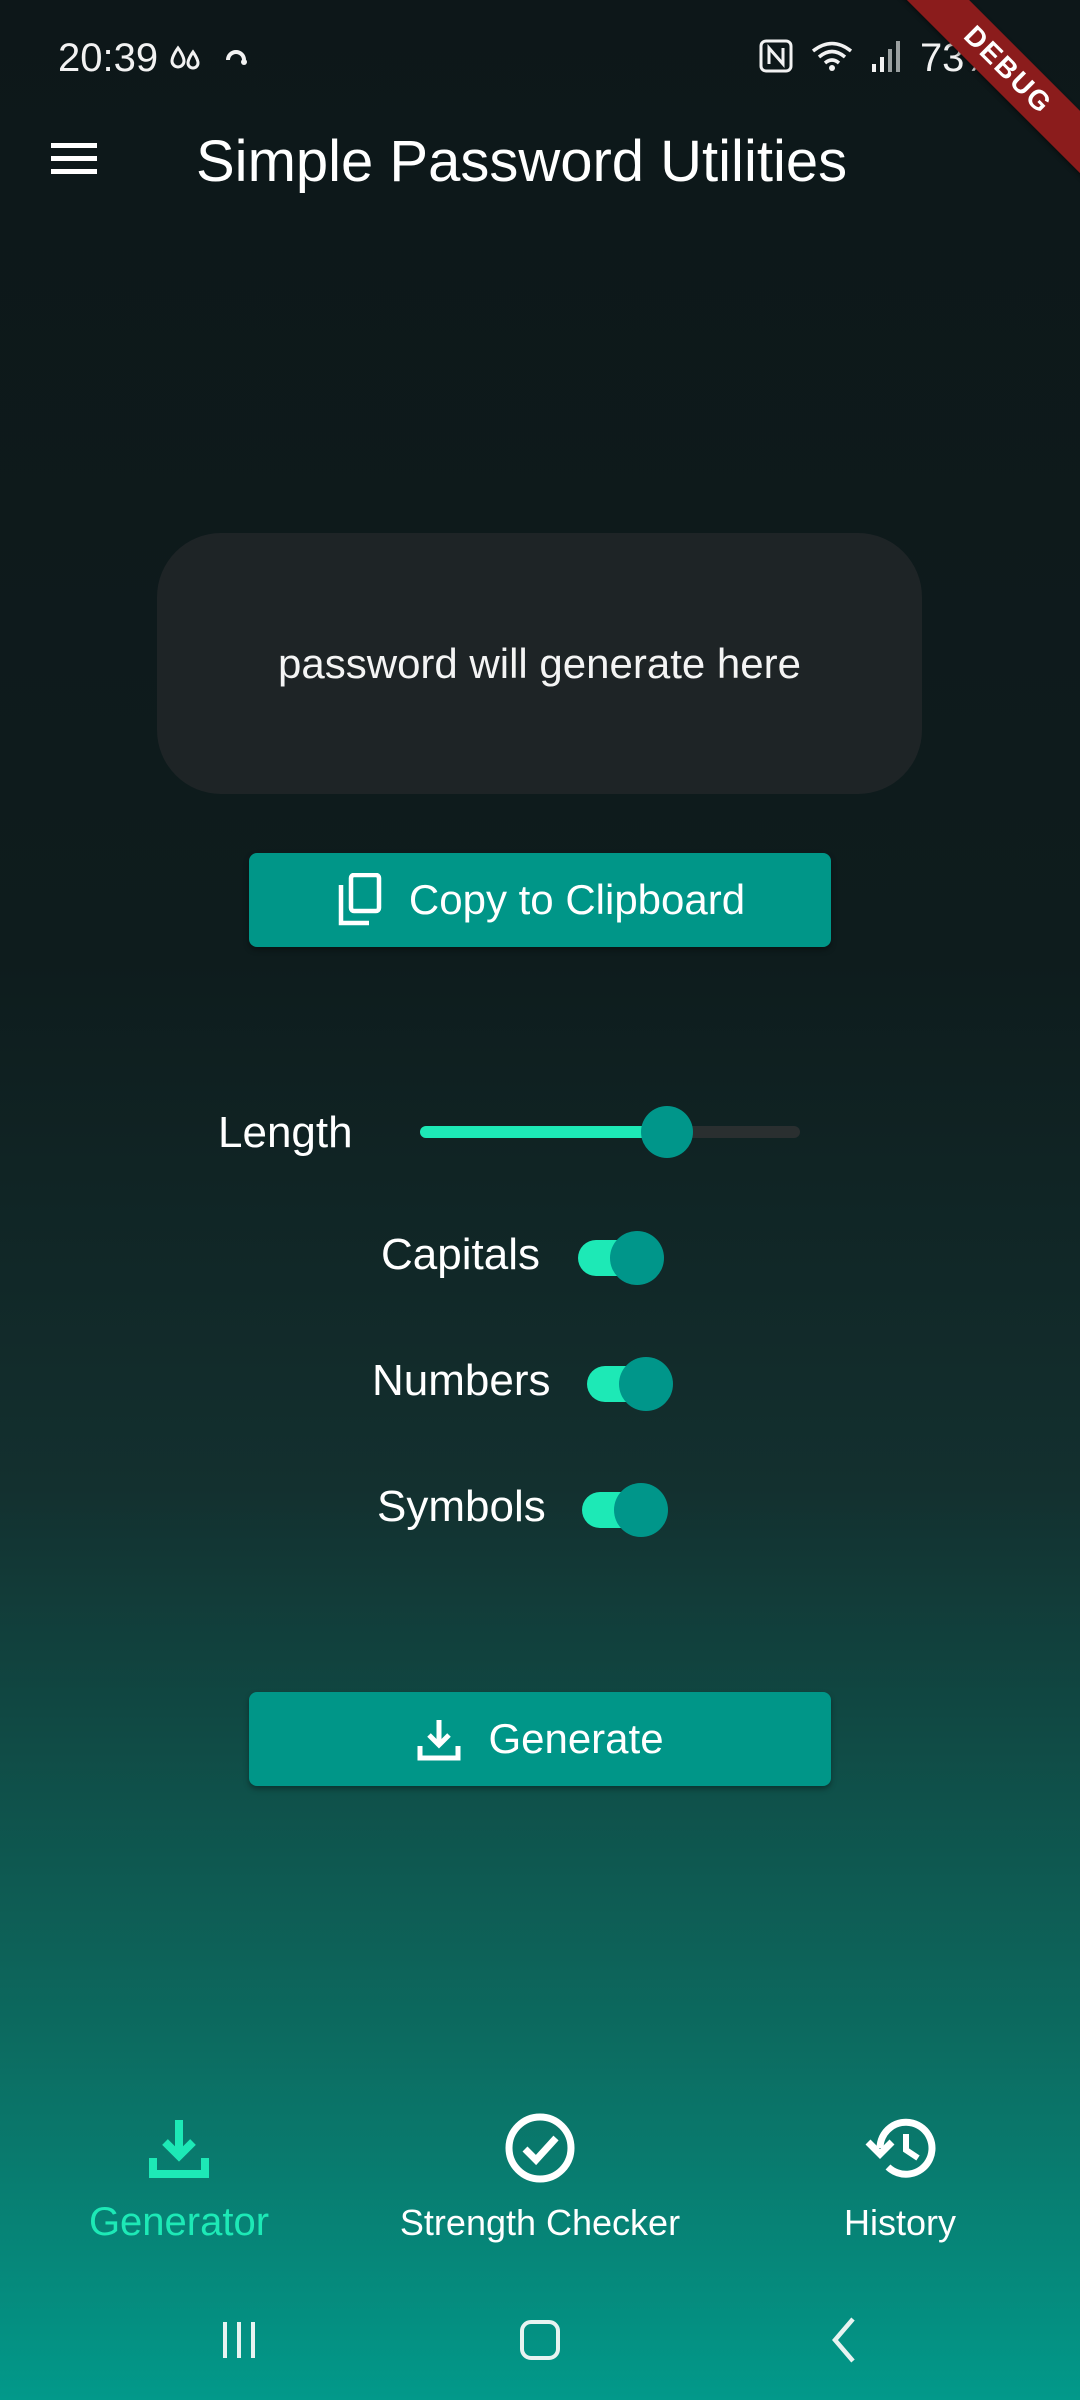 This screenshot has width=1080, height=2400. Describe the element at coordinates (899, 2222) in the screenshot. I see `nav-label-history: History` at that location.